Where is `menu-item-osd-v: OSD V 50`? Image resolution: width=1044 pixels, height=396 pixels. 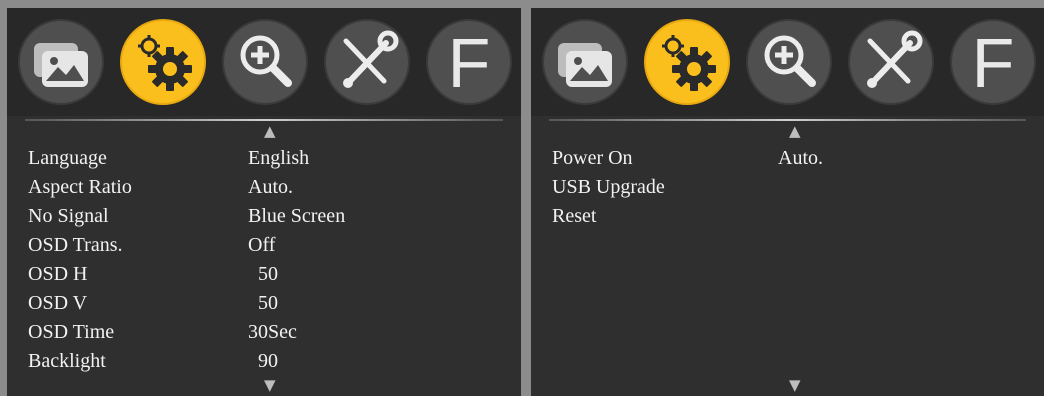 menu-item-osd-v: OSD V 50 is located at coordinates (263, 303).